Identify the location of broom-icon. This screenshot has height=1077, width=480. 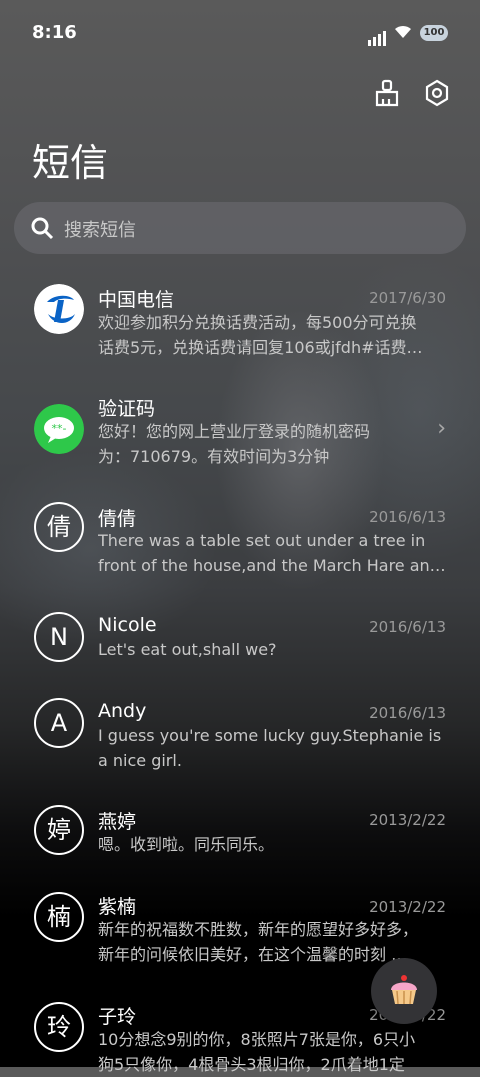
(387, 93).